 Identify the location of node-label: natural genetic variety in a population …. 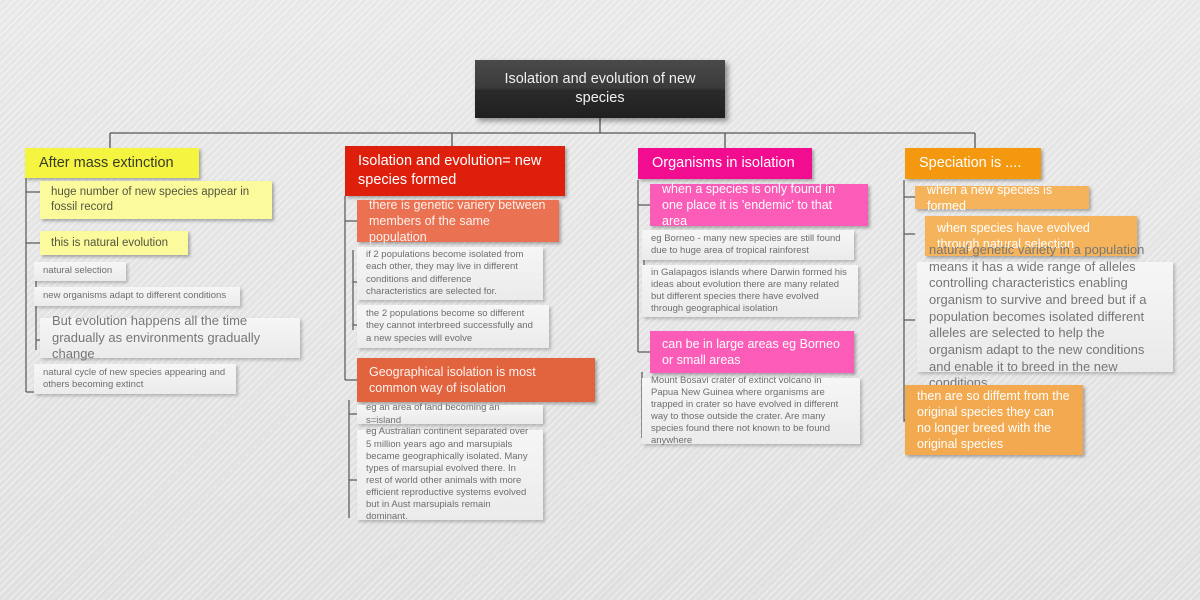
(1038, 316).